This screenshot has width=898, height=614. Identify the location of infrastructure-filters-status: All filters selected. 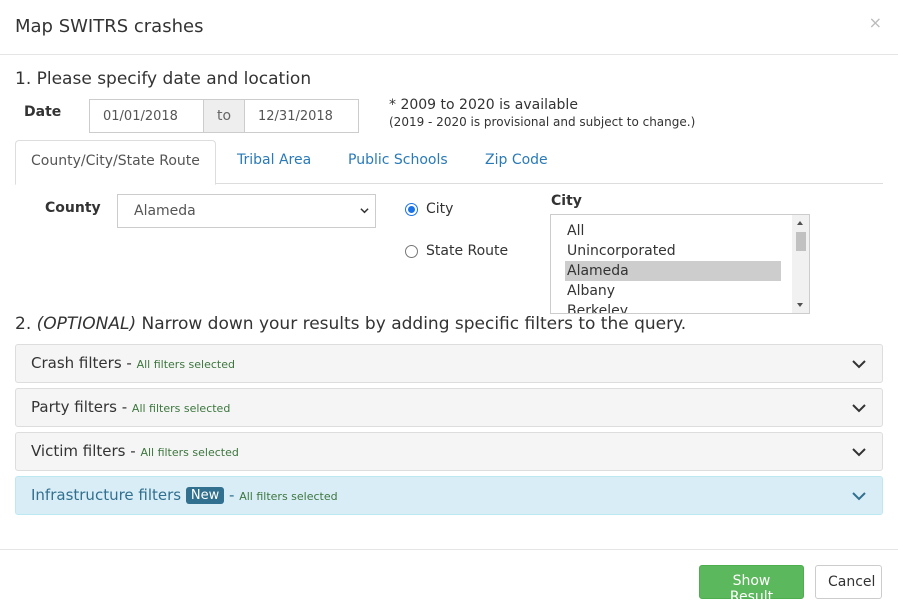
(288, 496).